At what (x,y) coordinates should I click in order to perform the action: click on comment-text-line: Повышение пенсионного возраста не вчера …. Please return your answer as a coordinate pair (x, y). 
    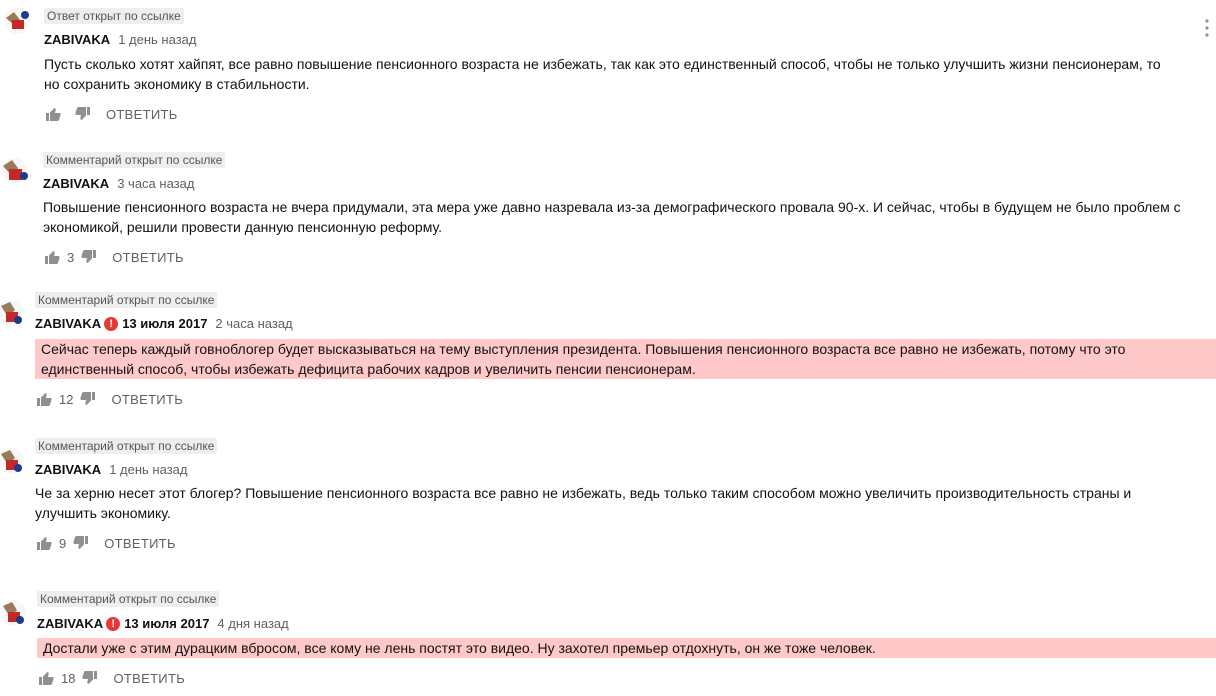
    Looking at the image, I should click on (612, 207).